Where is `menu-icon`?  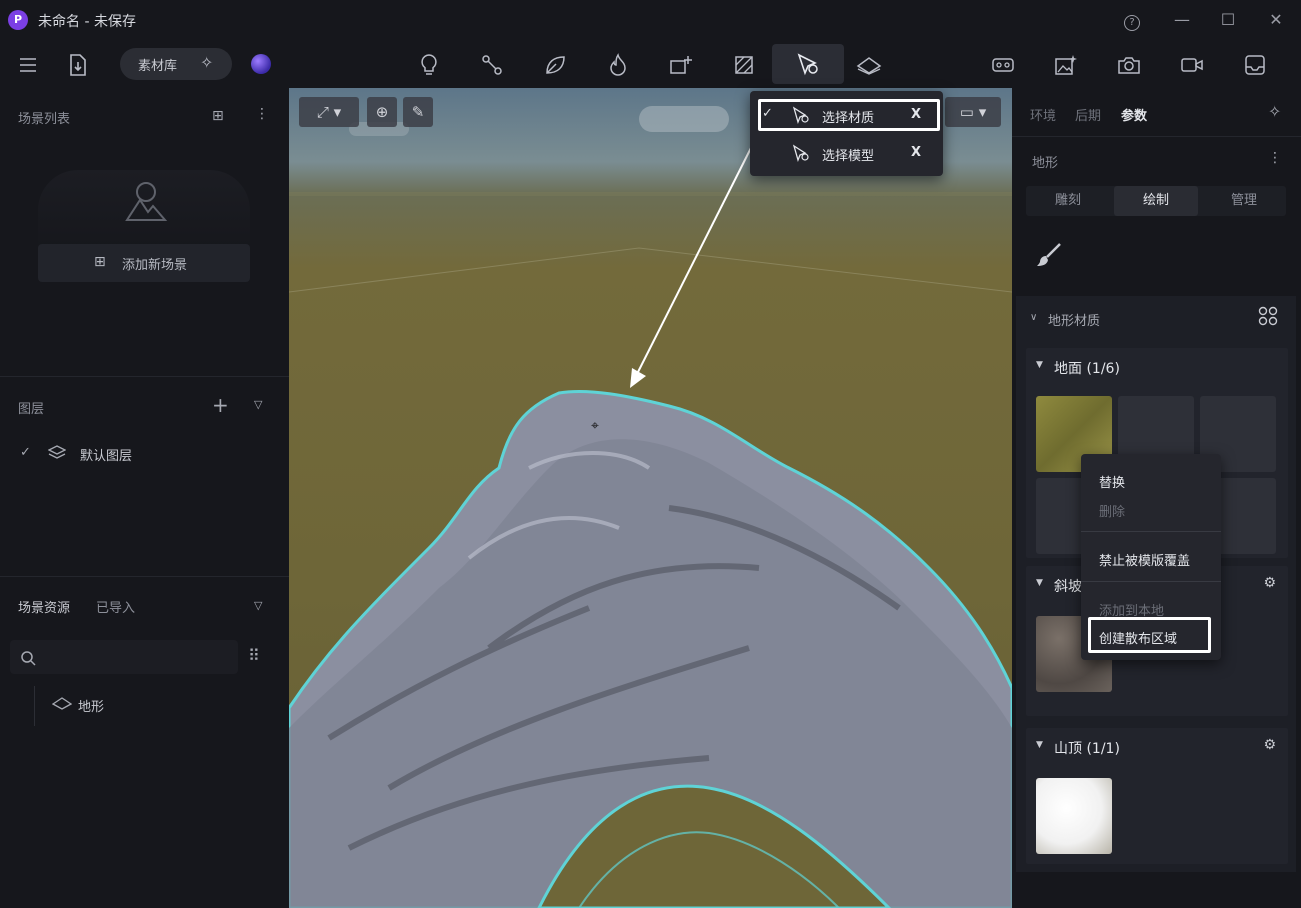
menu-icon is located at coordinates (28, 65).